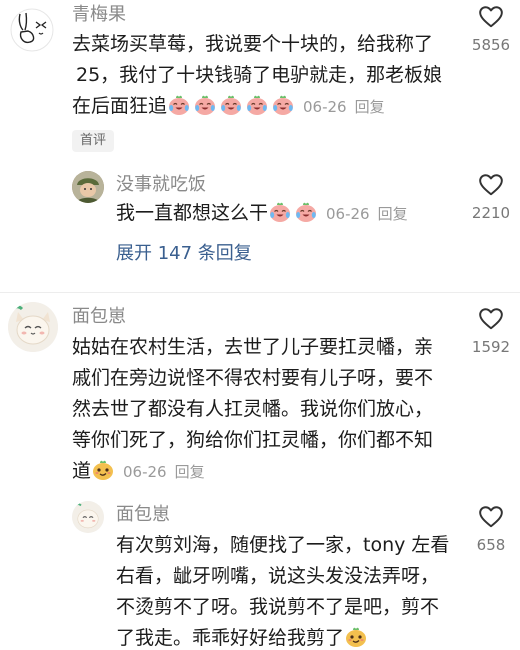 The height and width of the screenshot is (650, 520). I want to click on soldier-avatar-icon, so click(88, 187).